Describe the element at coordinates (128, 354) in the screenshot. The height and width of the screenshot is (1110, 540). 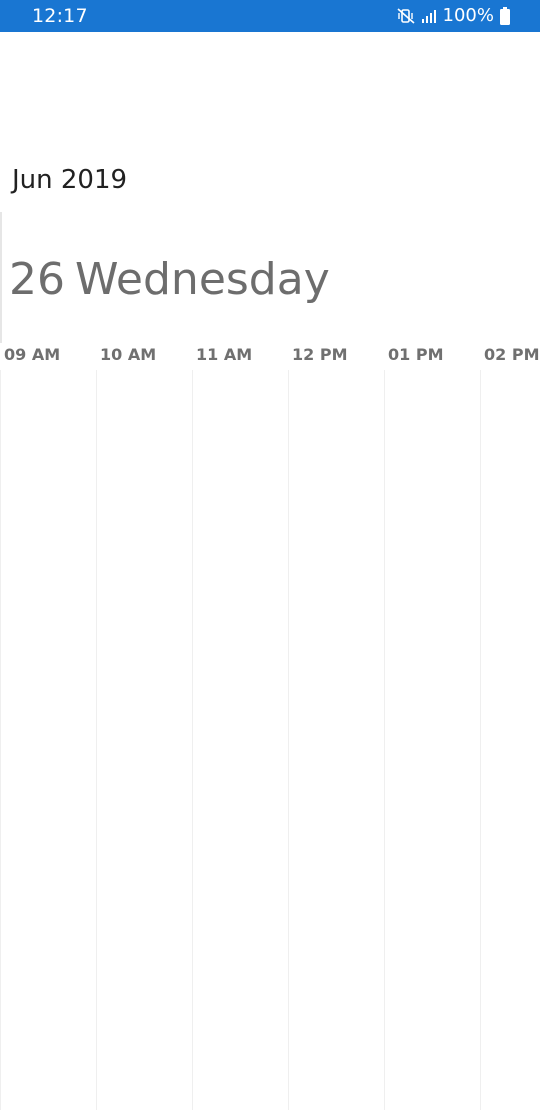
I see `time-slot-label: 10 AM` at that location.